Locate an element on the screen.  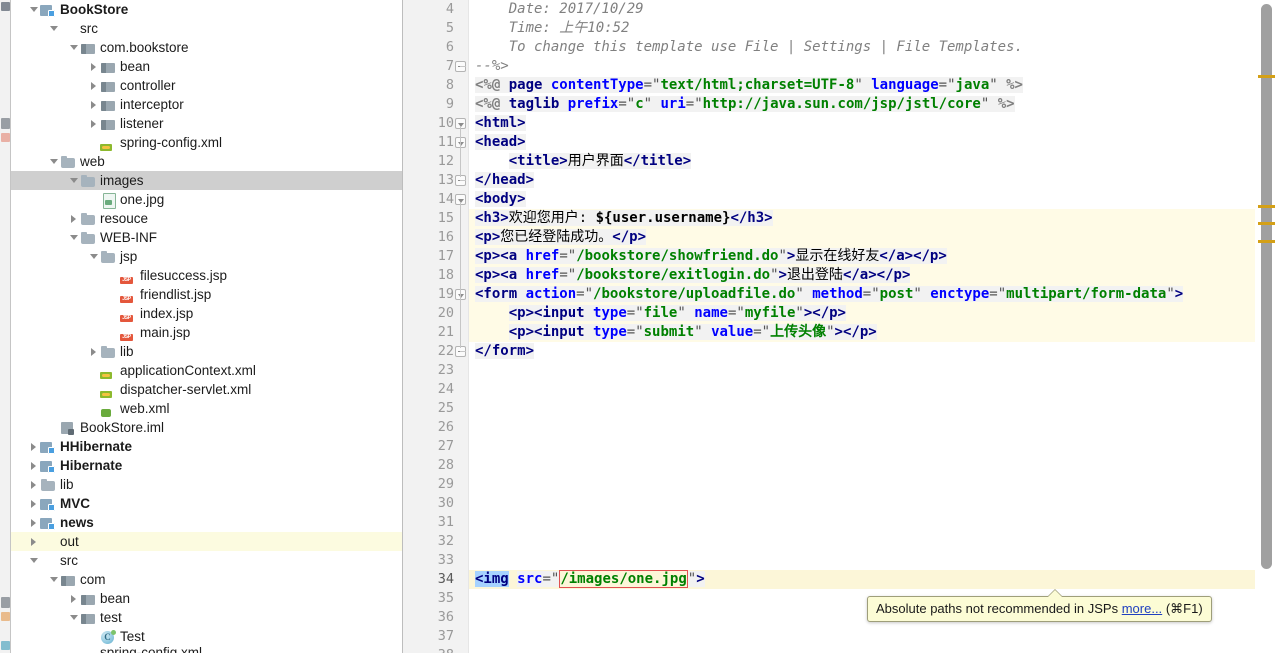
line-number: 17 is located at coordinates (445, 256).